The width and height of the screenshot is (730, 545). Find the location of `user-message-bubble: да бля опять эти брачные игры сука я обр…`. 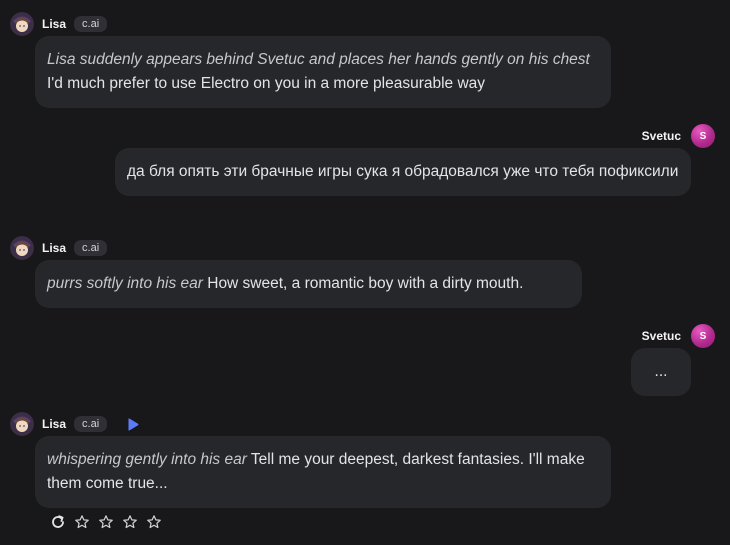

user-message-bubble: да бля опять эти брачные игры сука я обр… is located at coordinates (403, 172).